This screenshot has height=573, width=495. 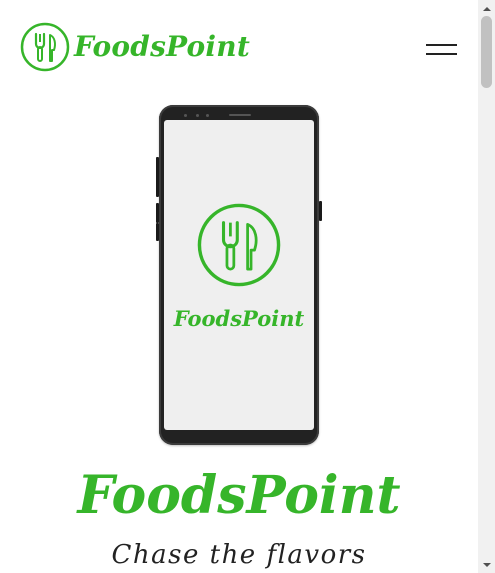 I want to click on site-logo: FoodsPoint, so click(x=135, y=47).